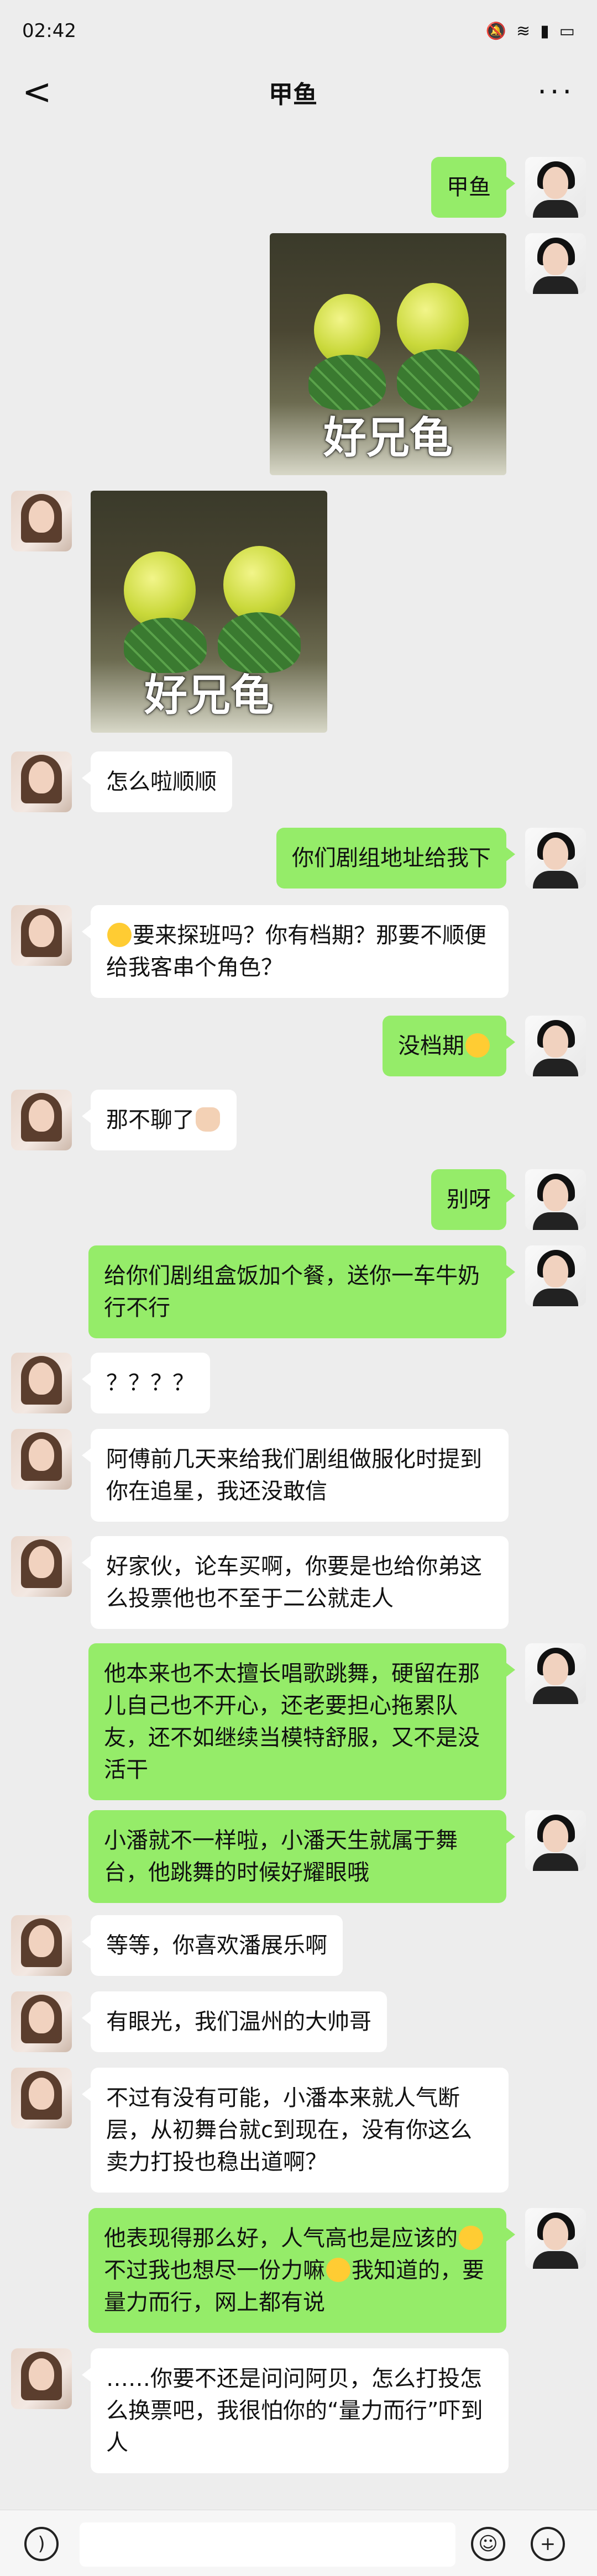 The width and height of the screenshot is (597, 2576). What do you see at coordinates (478, 1045) in the screenshot?
I see `laughing-tears-emoji-icon` at bounding box center [478, 1045].